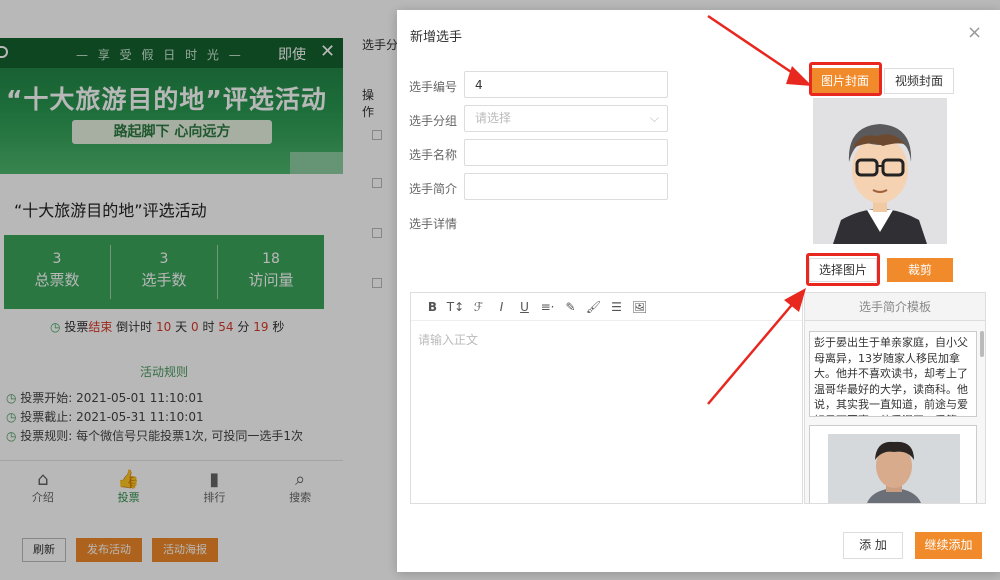 The width and height of the screenshot is (1000, 580). Describe the element at coordinates (566, 84) in the screenshot. I see `player-number-input` at that location.